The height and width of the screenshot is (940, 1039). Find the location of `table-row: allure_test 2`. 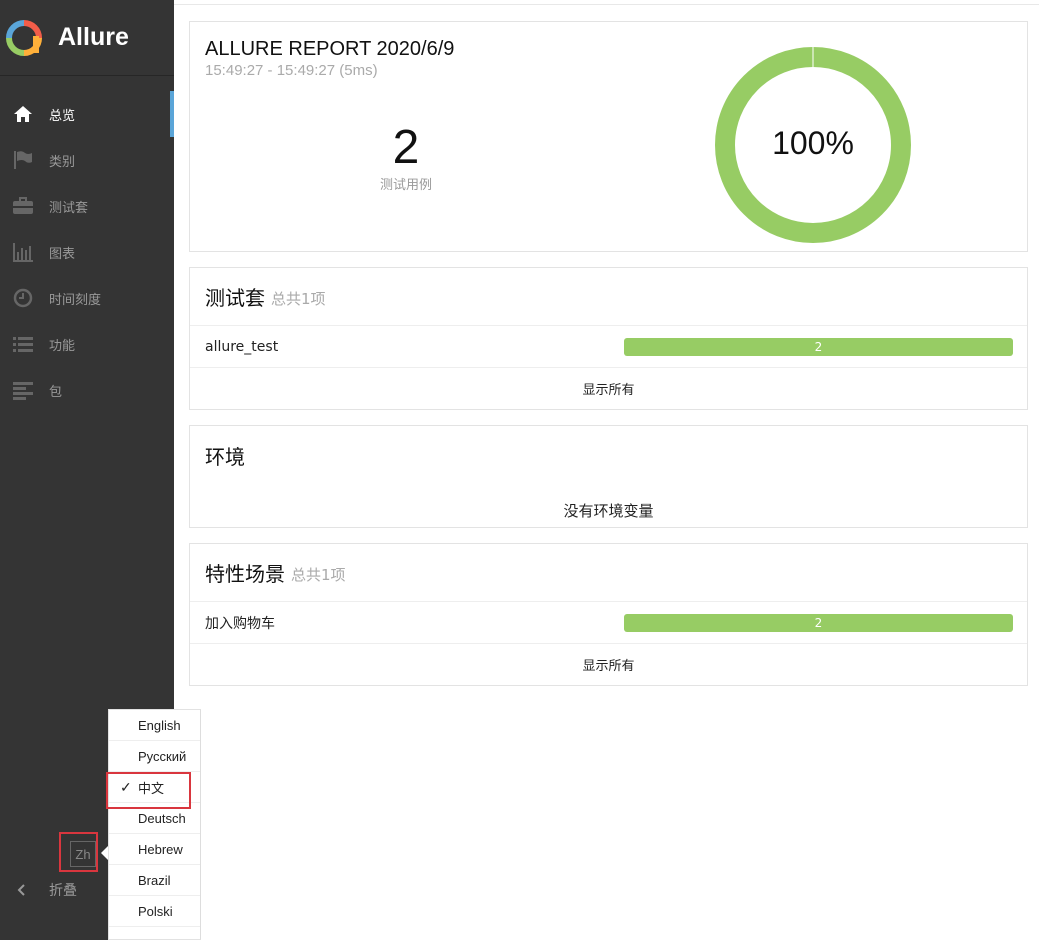

table-row: allure_test 2 is located at coordinates (608, 347).